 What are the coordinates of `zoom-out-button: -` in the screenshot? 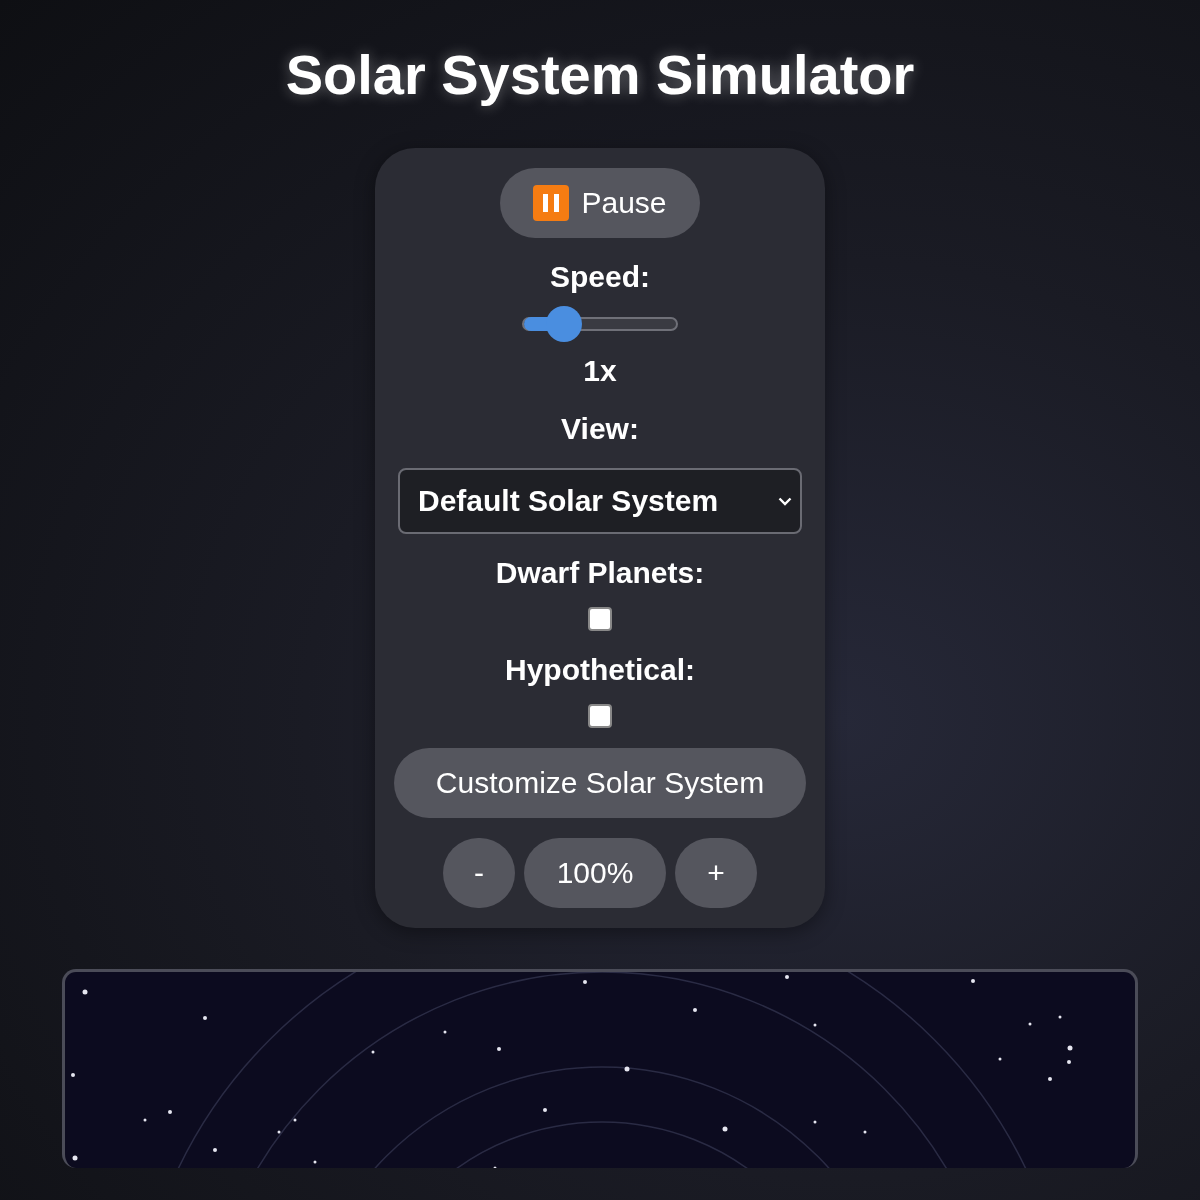 It's located at (479, 873).